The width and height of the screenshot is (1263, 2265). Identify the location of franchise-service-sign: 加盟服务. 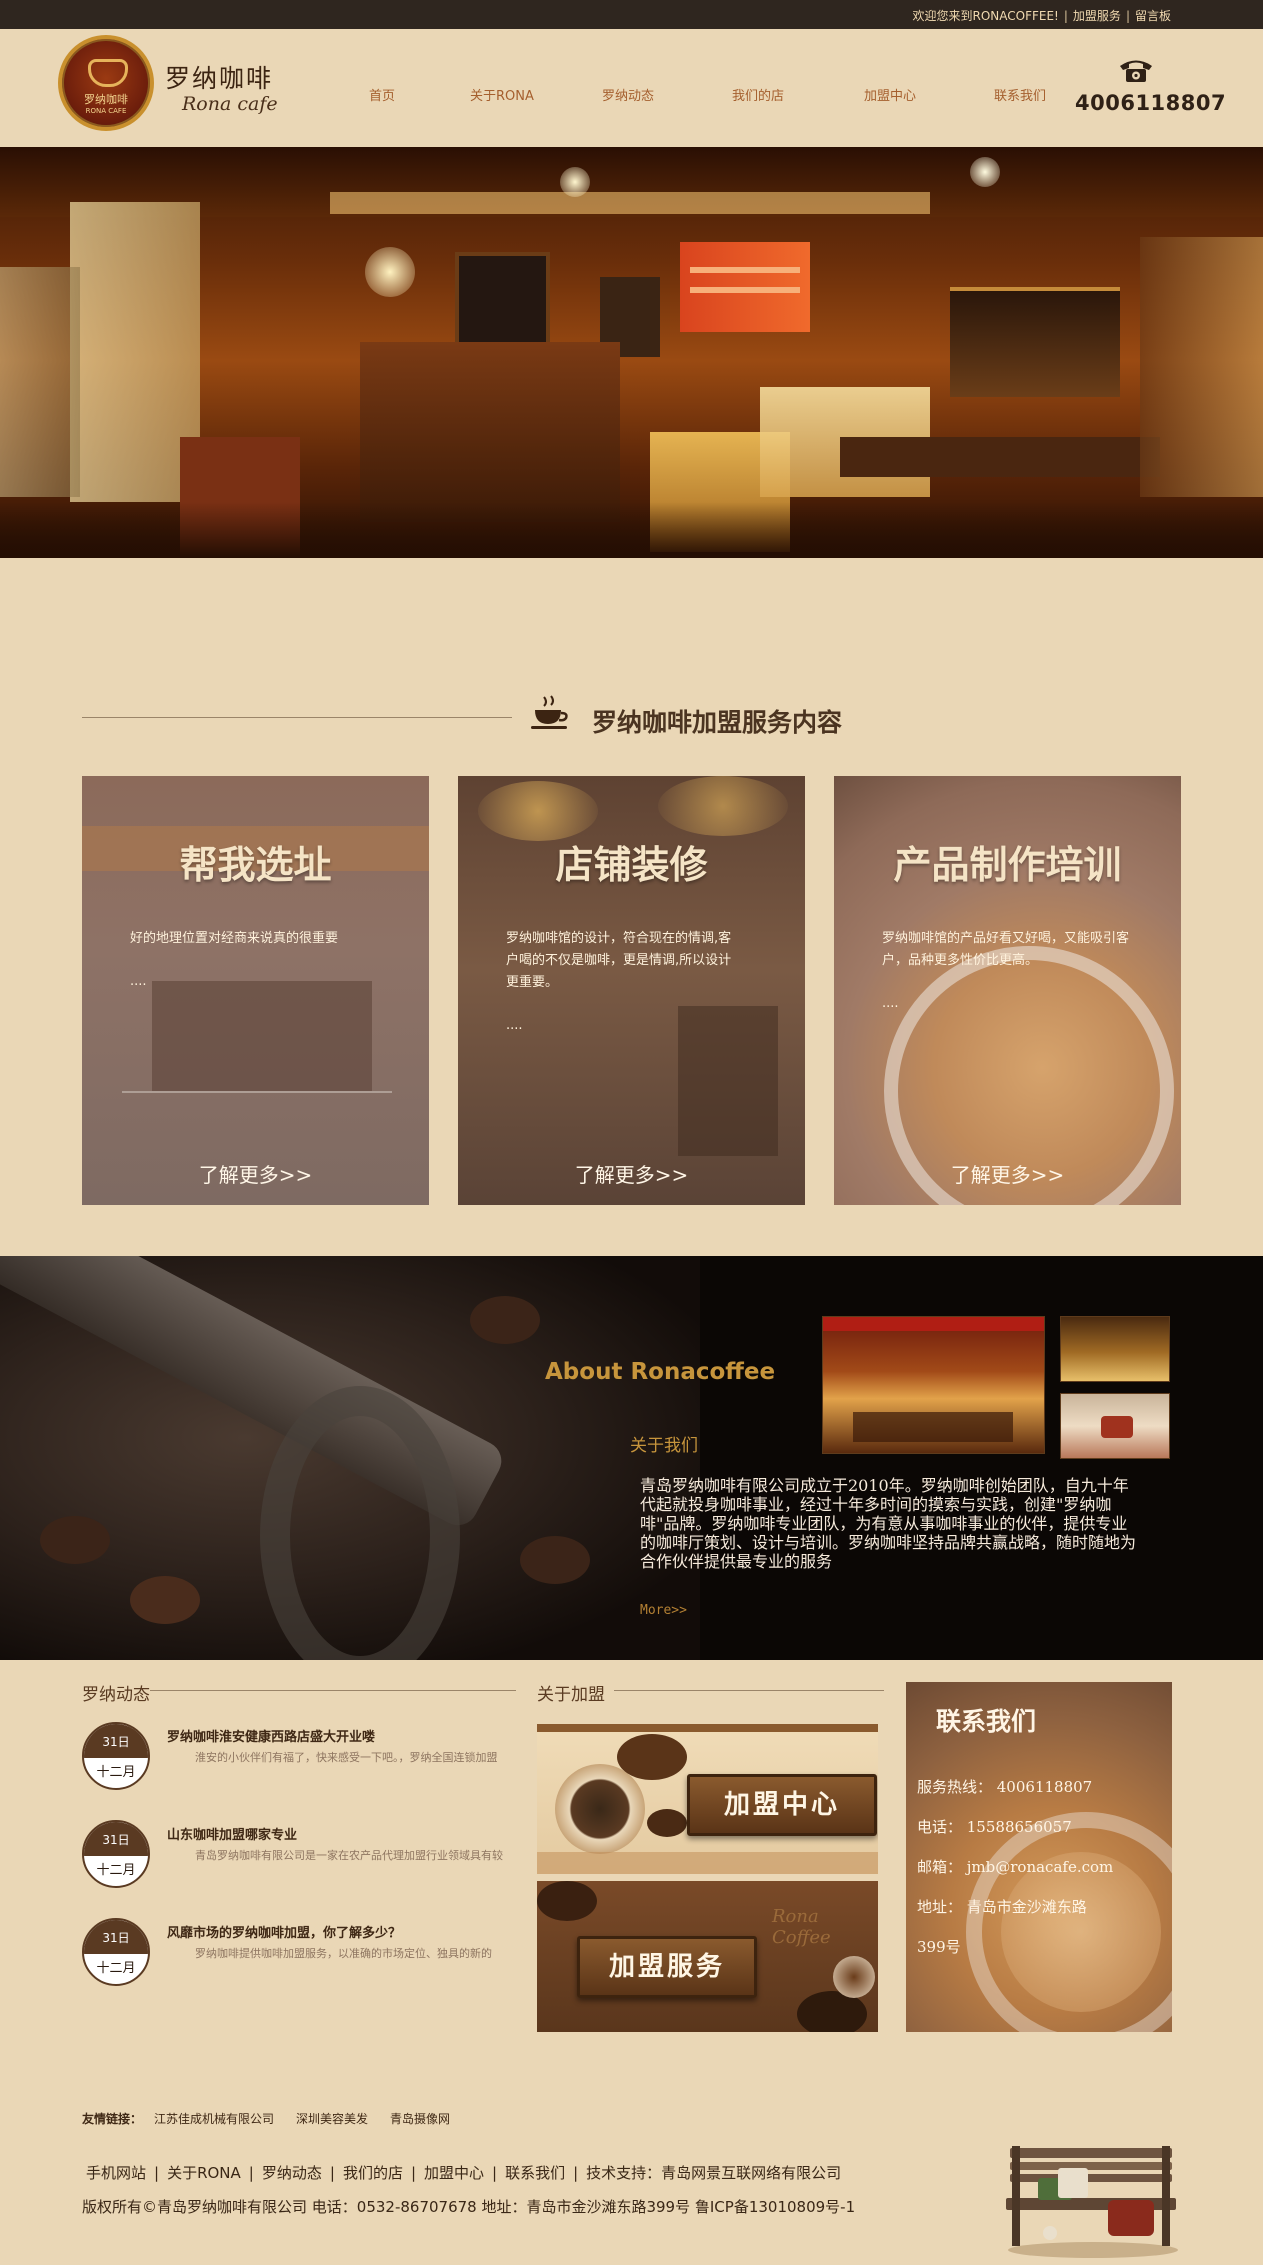
(667, 1967).